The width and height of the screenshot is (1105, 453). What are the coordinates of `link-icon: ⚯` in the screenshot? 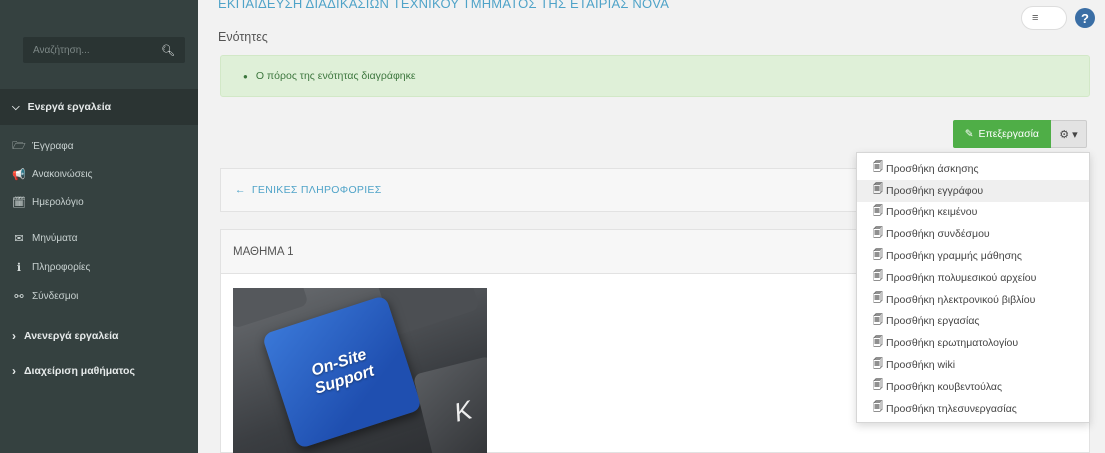 It's located at (19, 296).